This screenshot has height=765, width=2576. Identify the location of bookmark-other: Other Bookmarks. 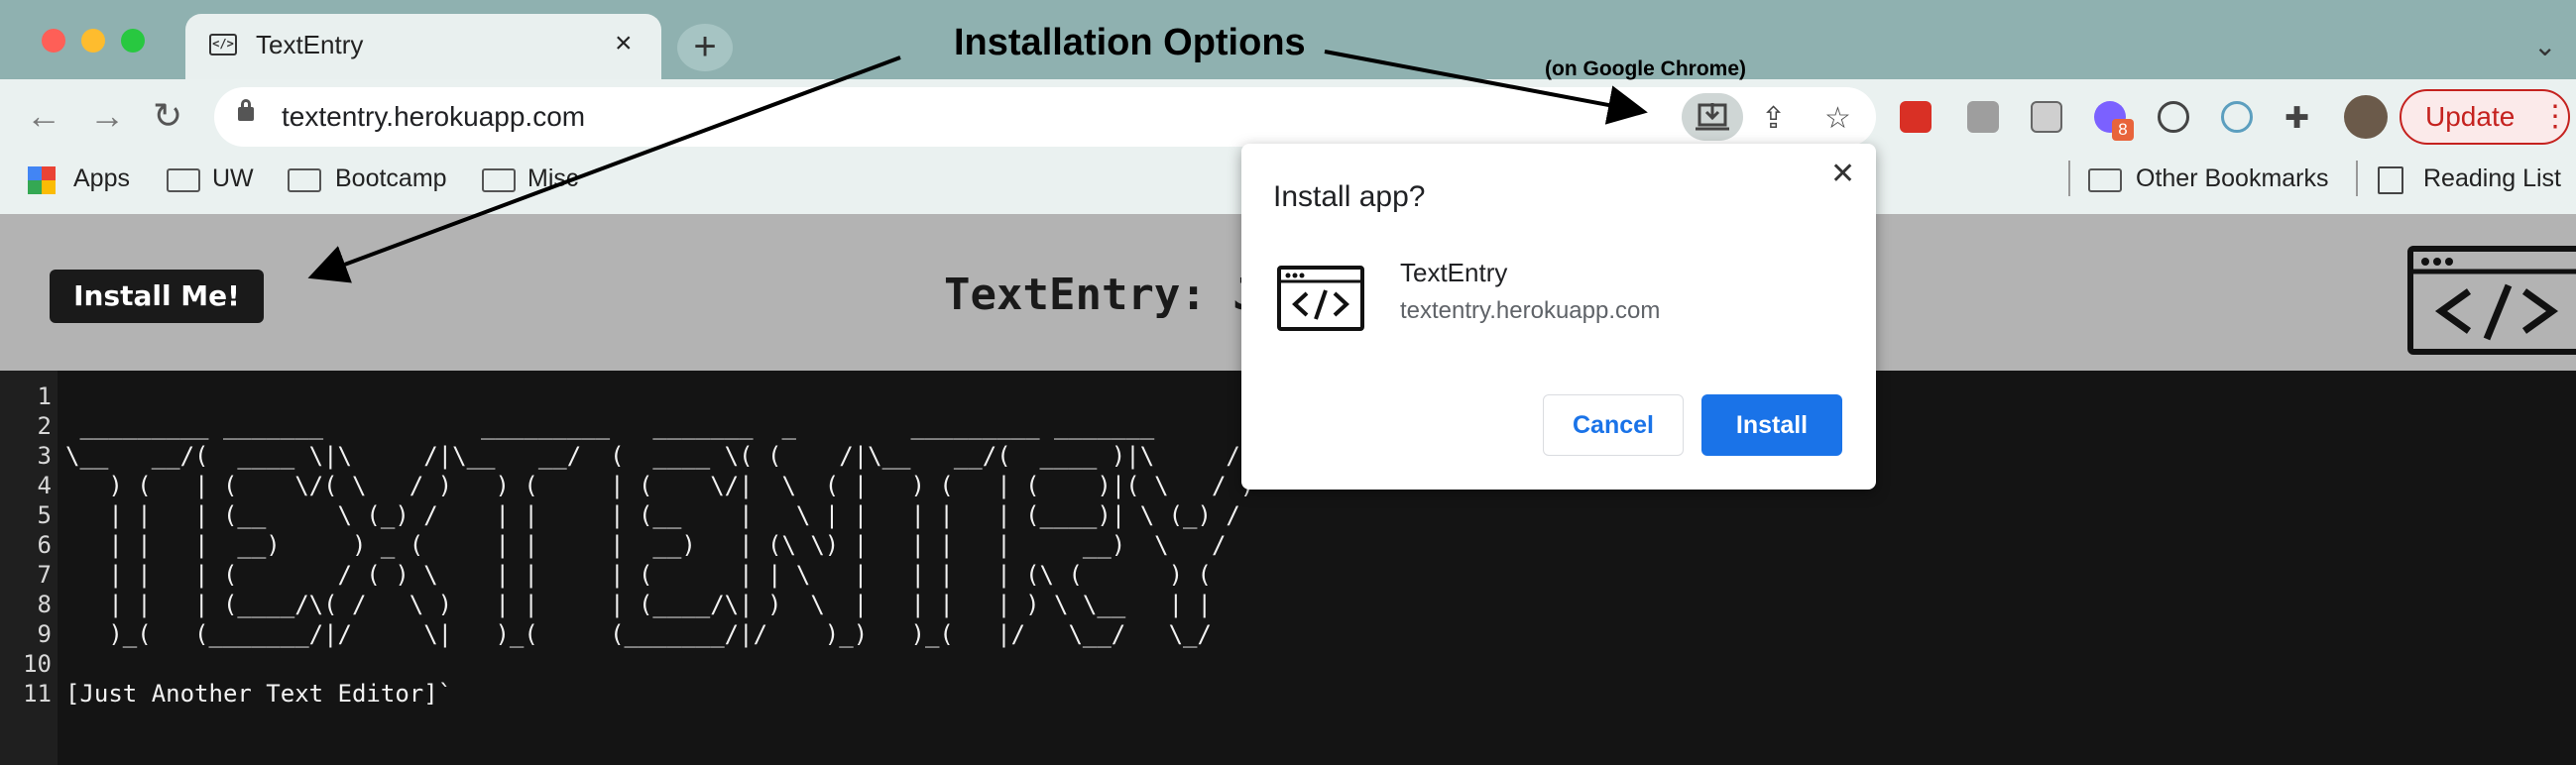
(2232, 178).